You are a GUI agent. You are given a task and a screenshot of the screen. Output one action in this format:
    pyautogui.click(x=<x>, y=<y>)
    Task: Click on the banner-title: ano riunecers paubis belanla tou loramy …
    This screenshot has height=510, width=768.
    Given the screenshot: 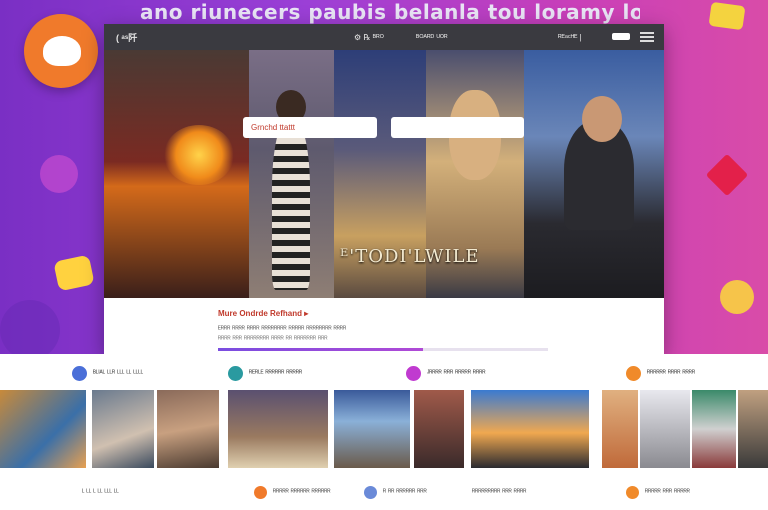 What is the action you would take?
    pyautogui.click(x=390, y=12)
    